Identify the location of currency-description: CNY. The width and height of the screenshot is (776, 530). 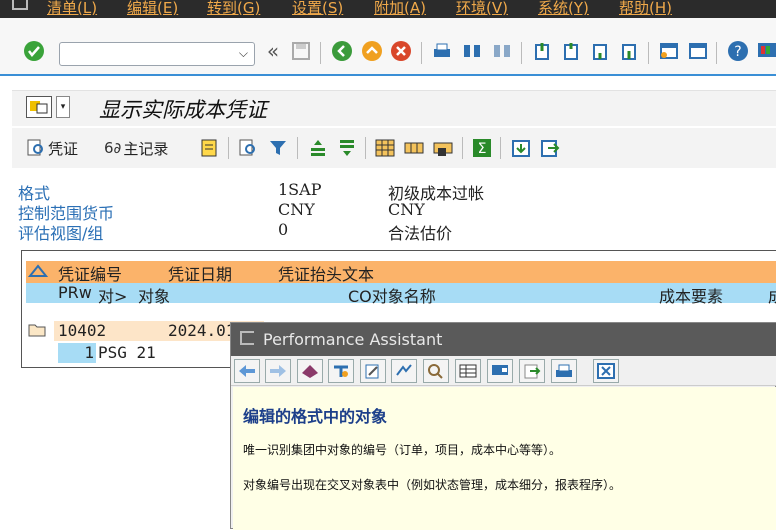
(406, 209).